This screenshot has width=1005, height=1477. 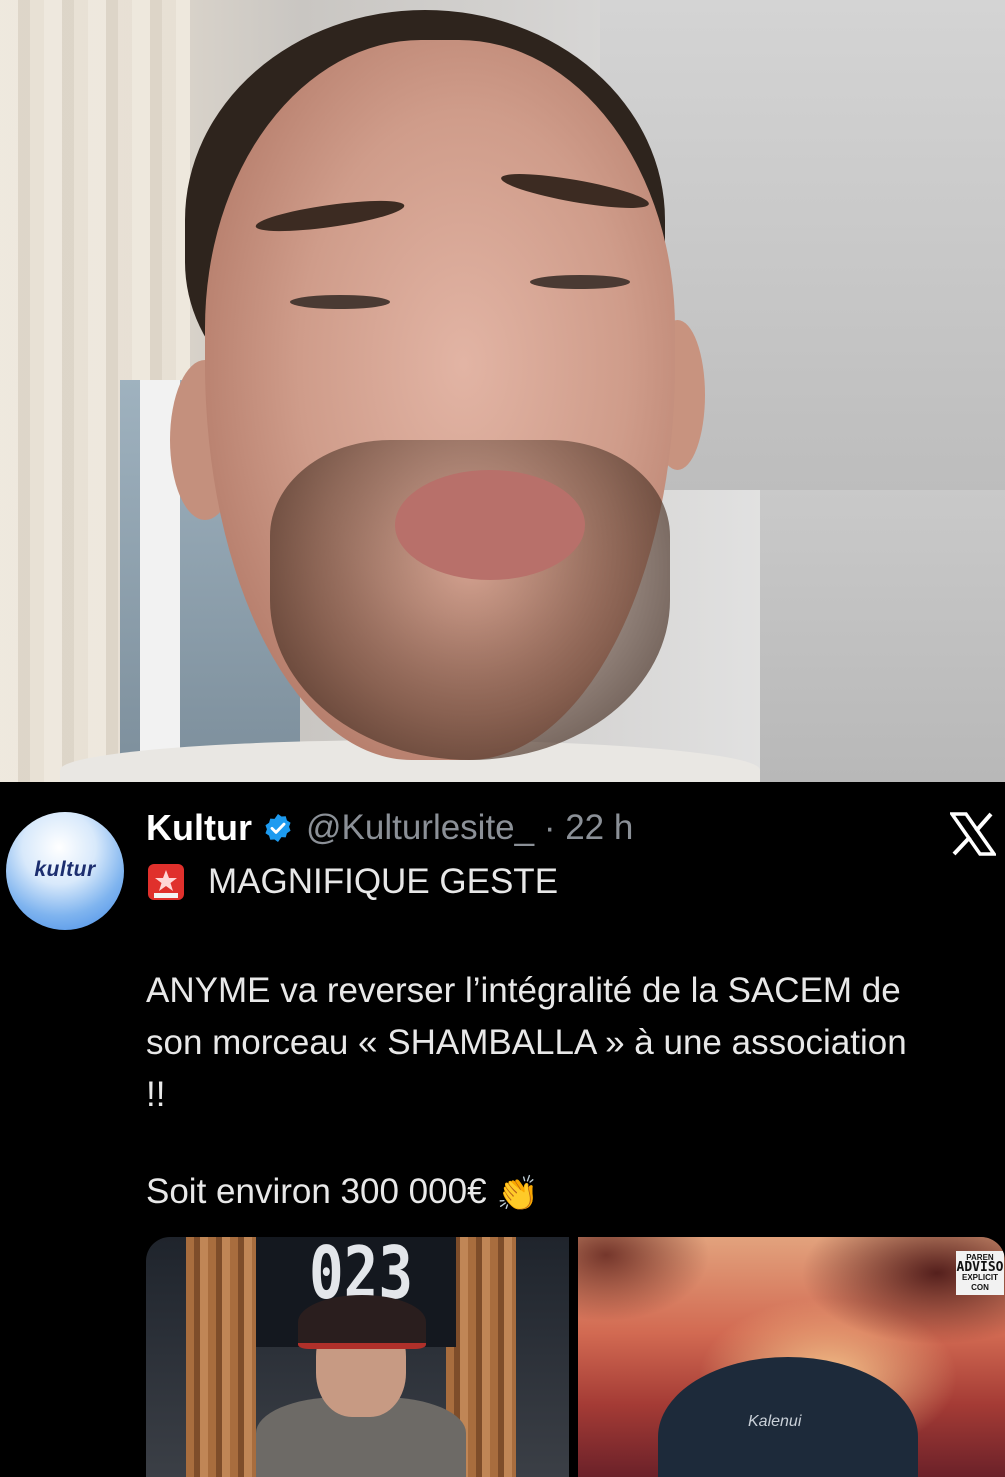 I want to click on tweet-header: Kultur @Kulturlesite_ · 22 h, so click(x=389, y=828).